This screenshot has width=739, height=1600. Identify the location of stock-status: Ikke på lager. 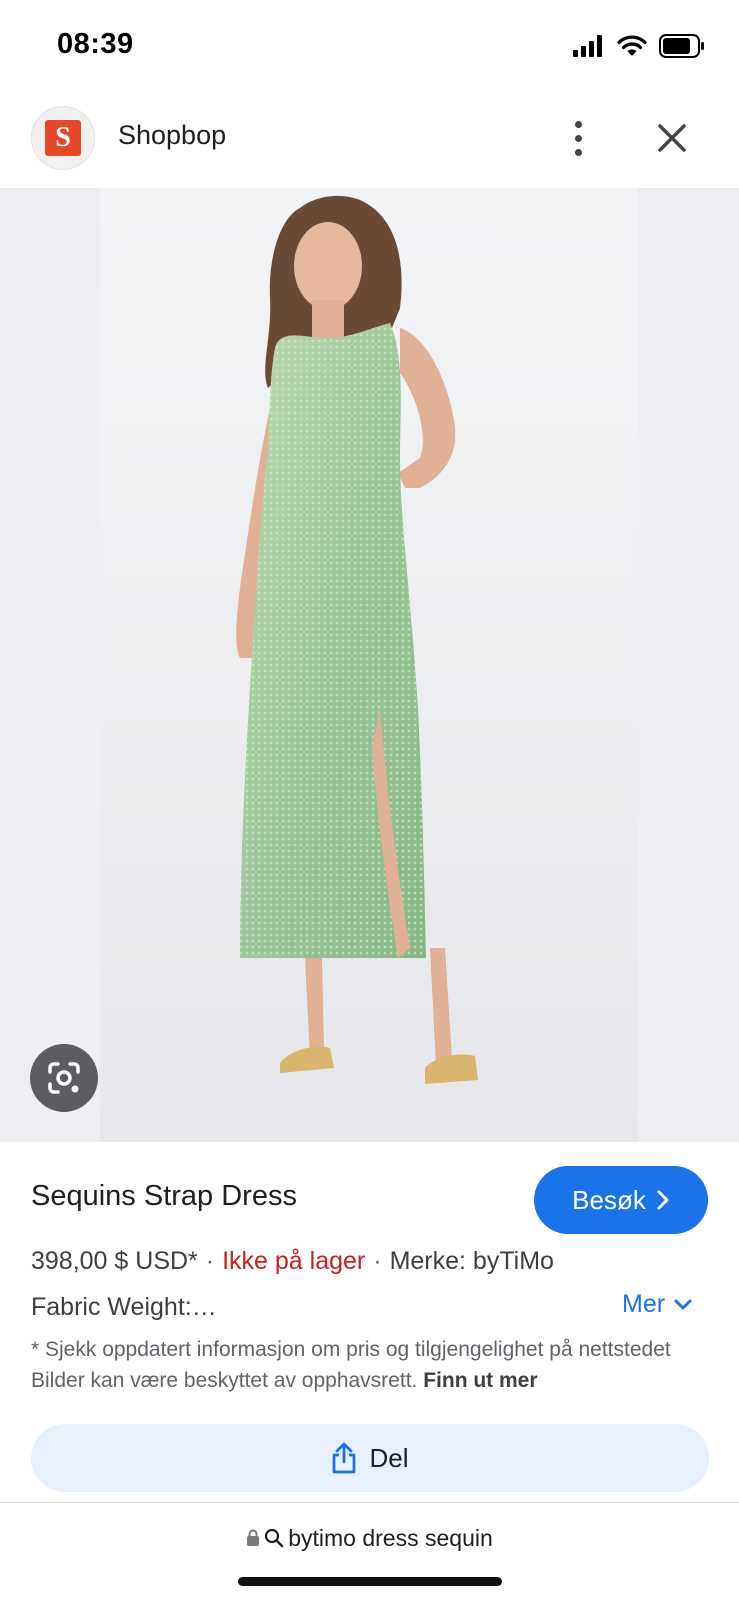
(294, 1261).